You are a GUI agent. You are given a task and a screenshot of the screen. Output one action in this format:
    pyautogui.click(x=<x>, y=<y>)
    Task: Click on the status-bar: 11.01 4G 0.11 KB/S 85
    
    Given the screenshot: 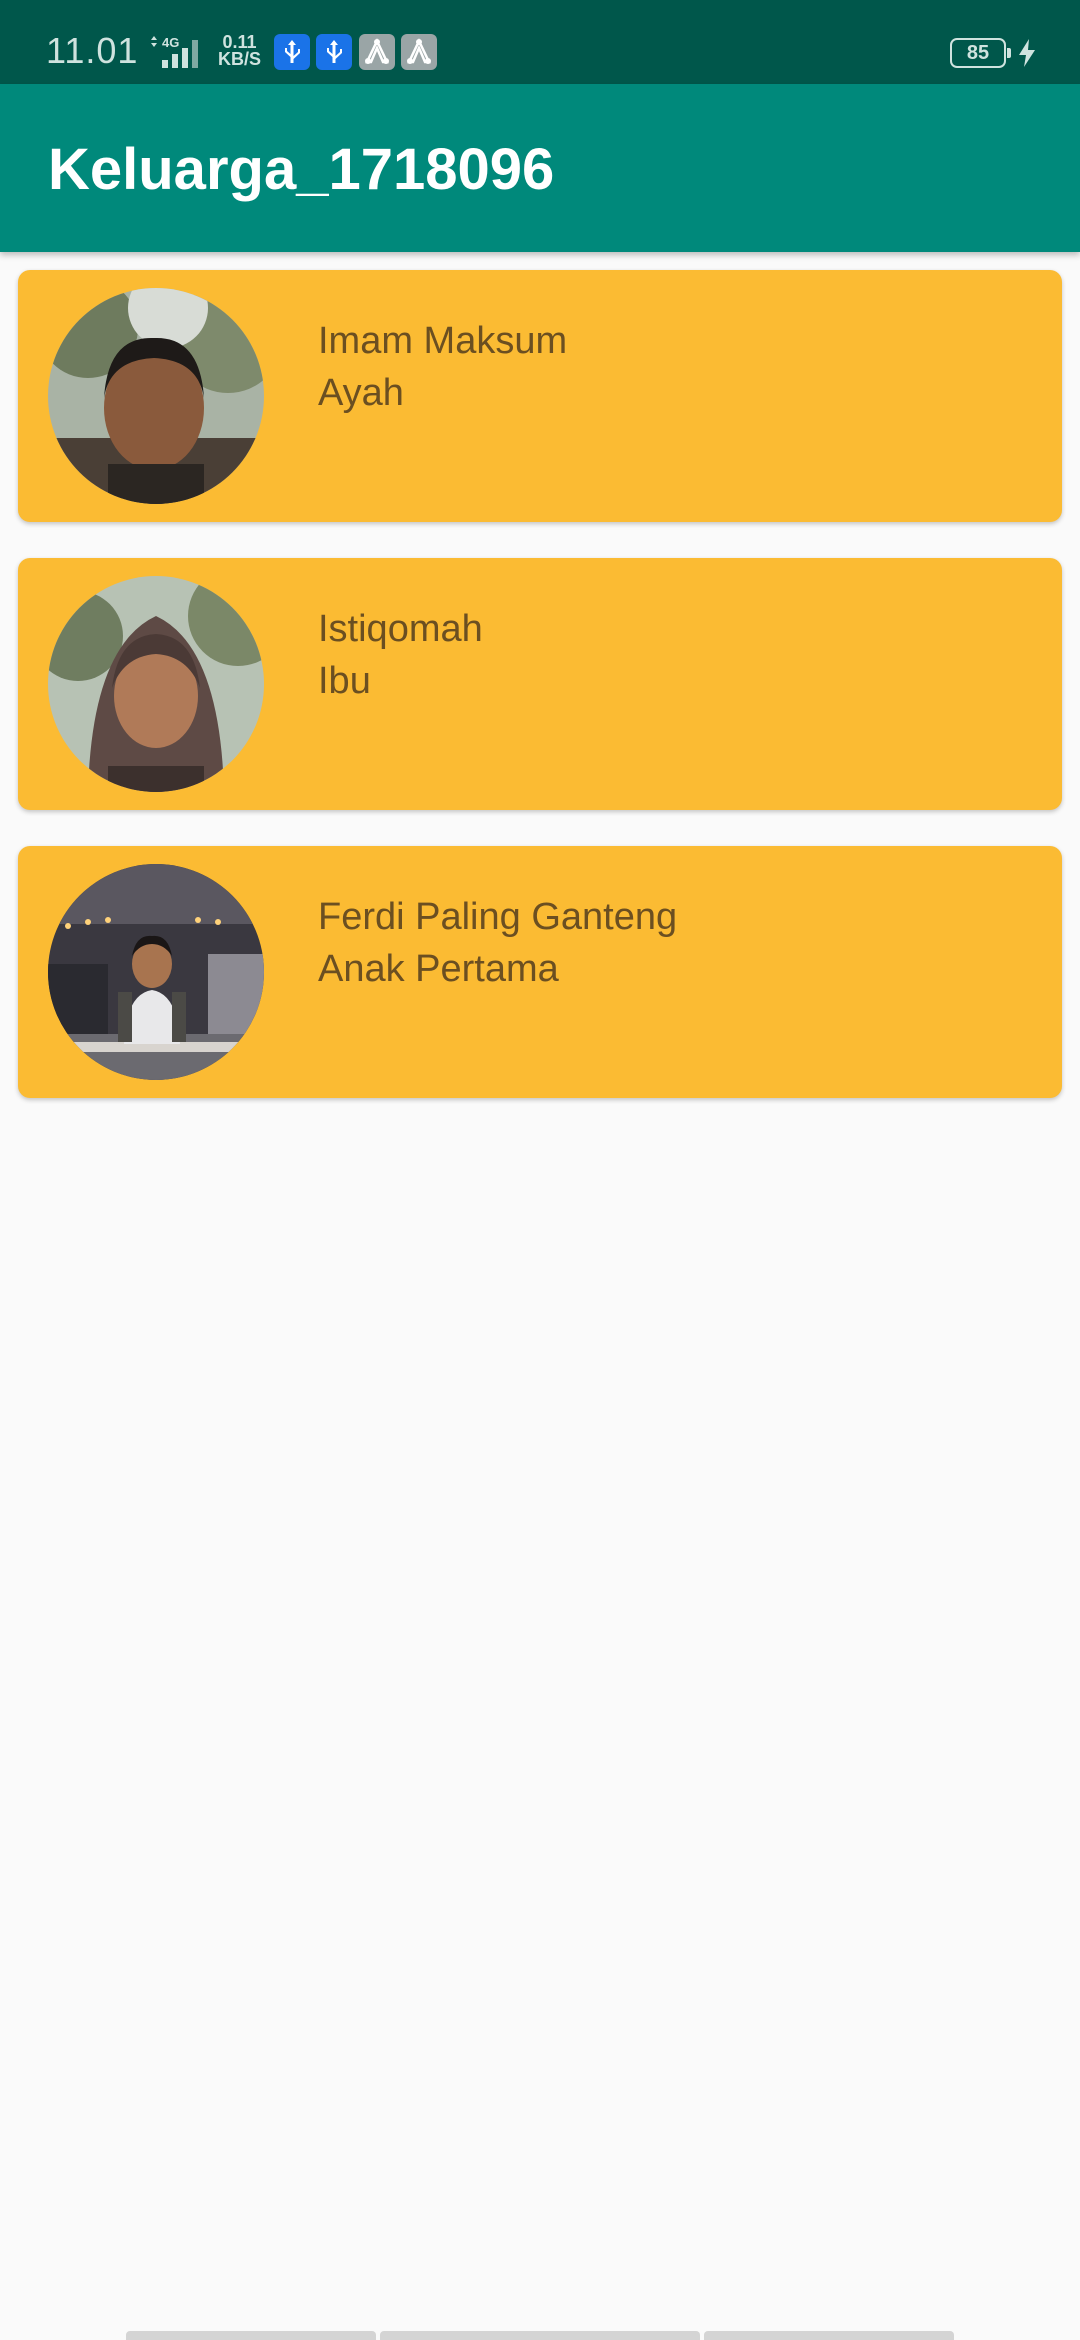 What is the action you would take?
    pyautogui.click(x=540, y=42)
    